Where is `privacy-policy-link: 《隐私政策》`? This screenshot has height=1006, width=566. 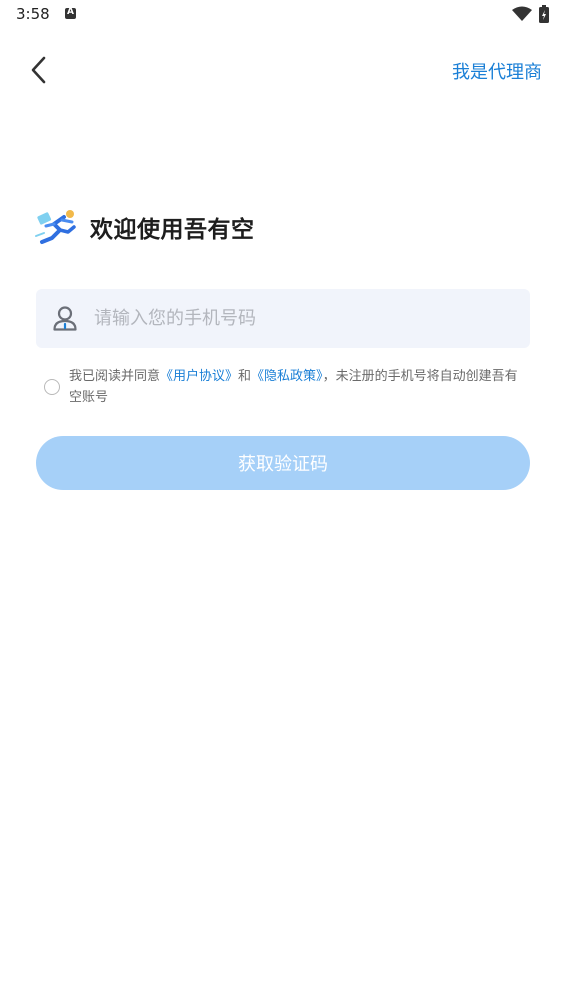
privacy-policy-link: 《隐私政策》 is located at coordinates (287, 376).